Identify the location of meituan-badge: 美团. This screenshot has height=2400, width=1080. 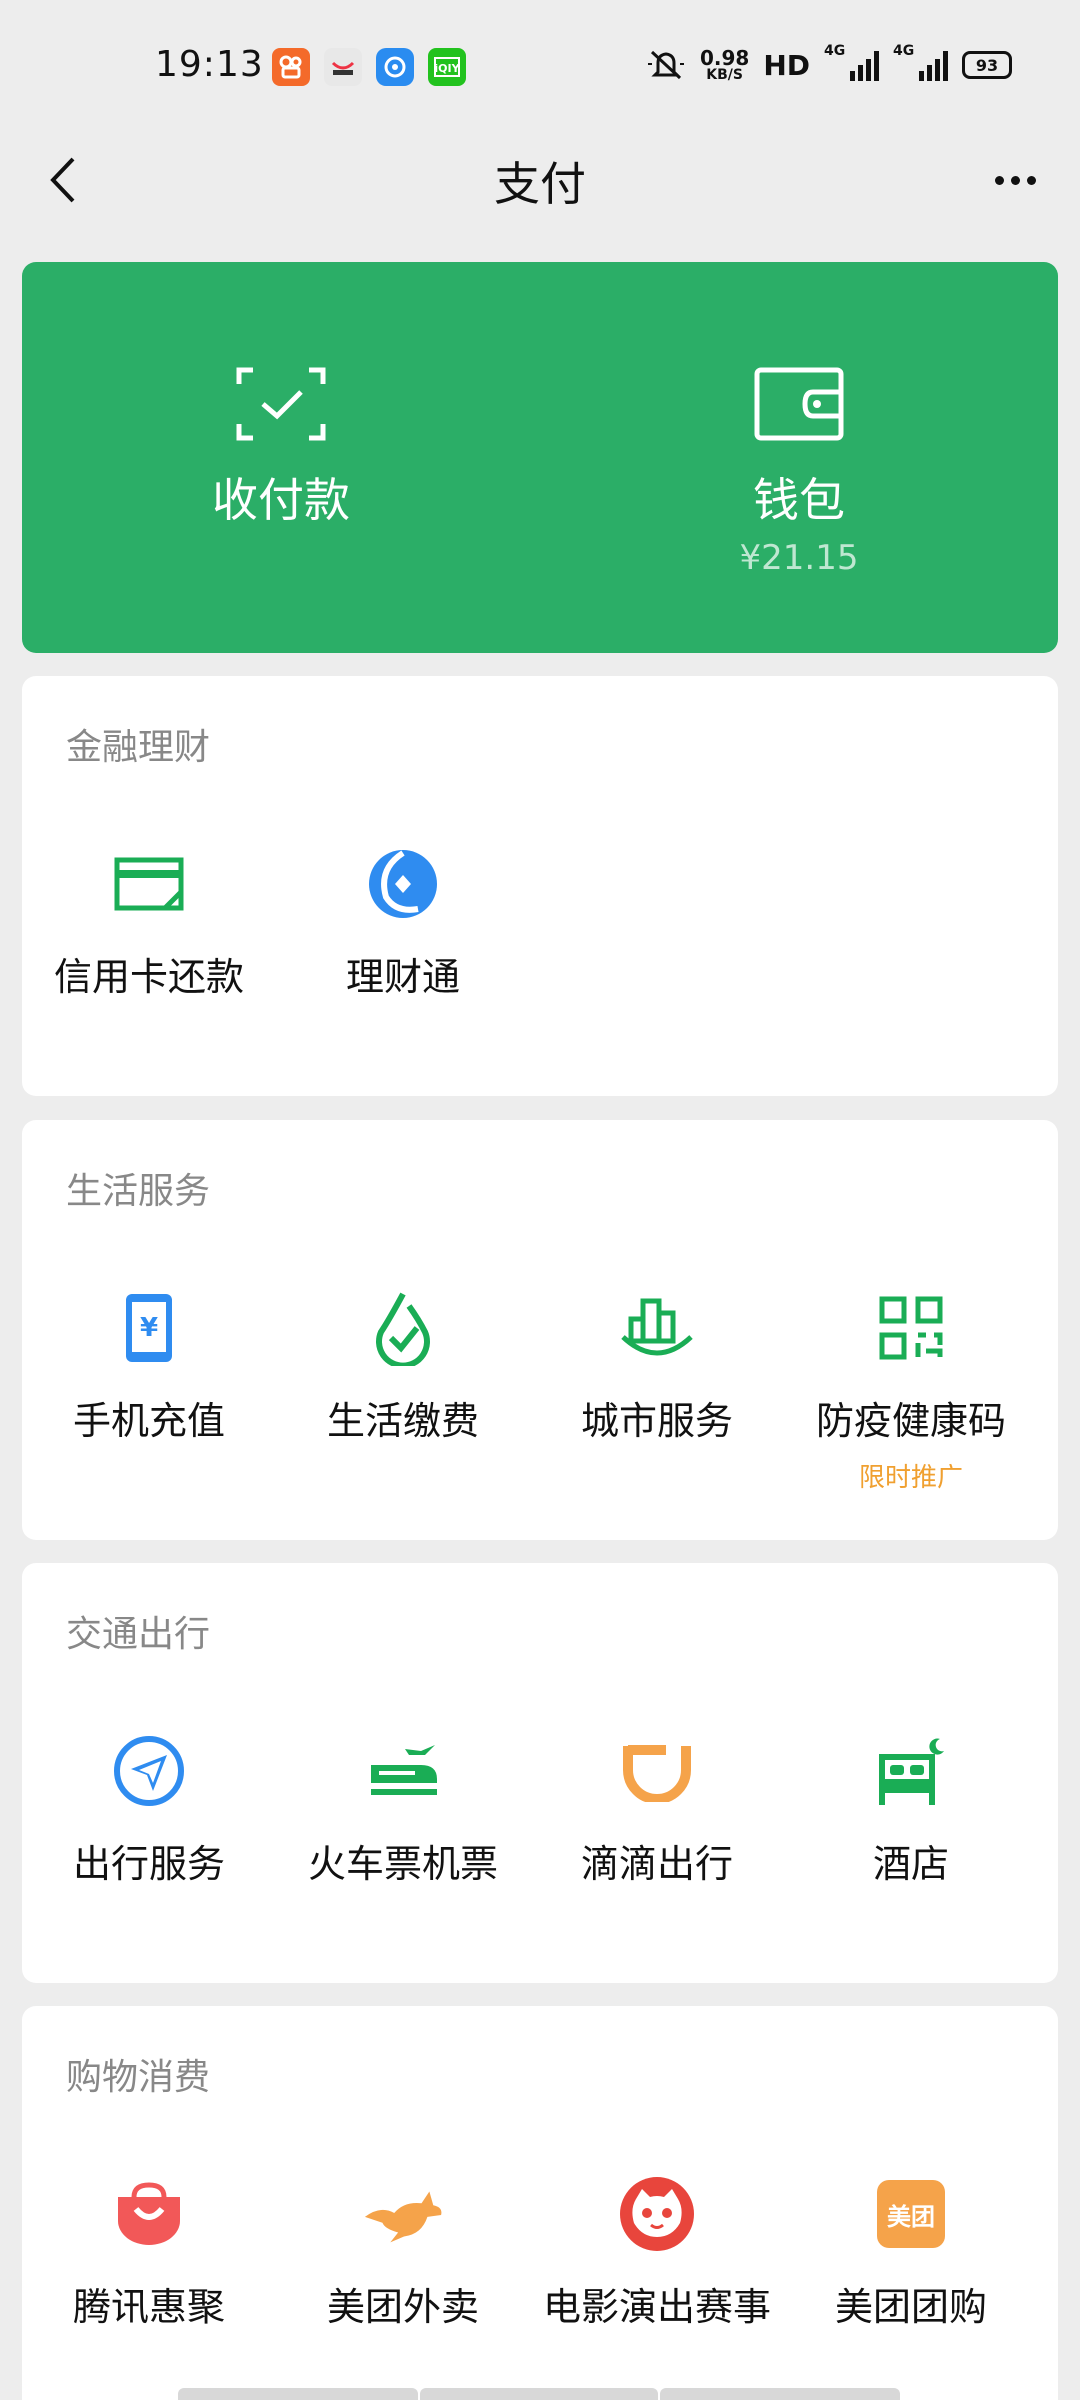
(911, 2214).